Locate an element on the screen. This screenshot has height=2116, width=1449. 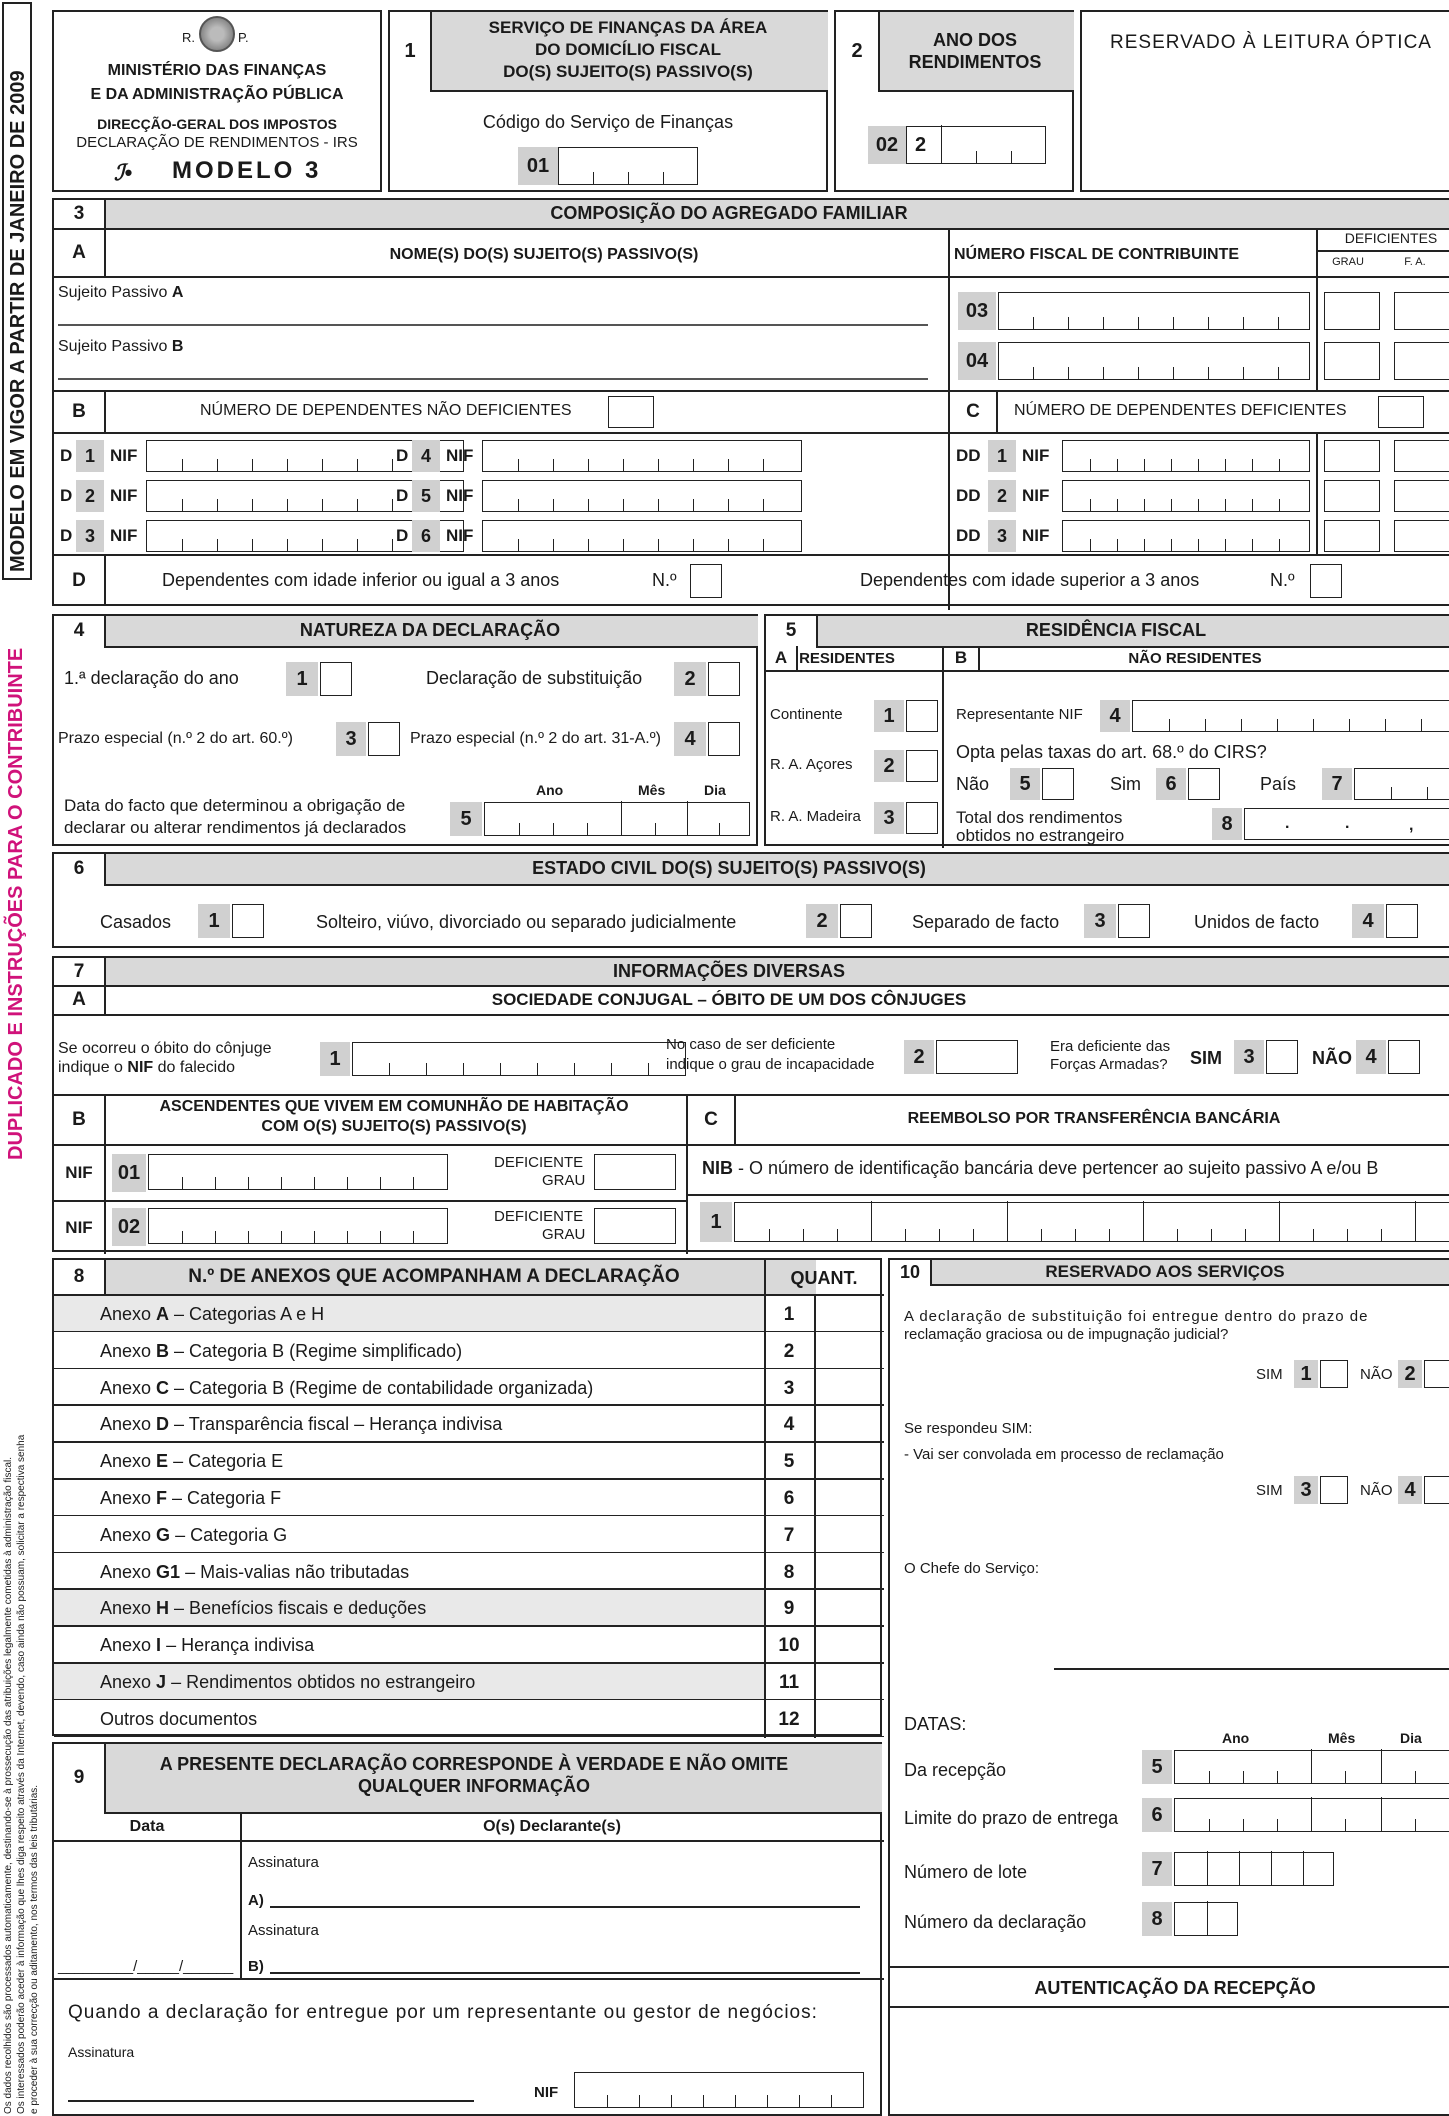
art68-yes-checkbox is located at coordinates (1204, 784).